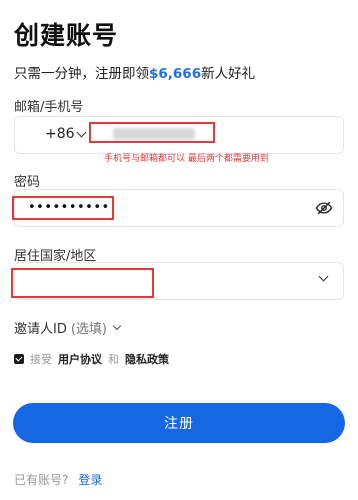 The image size is (358, 500). I want to click on page-subtitle: 只需一分钟，注册即领$6,666新人好礼, so click(134, 72).